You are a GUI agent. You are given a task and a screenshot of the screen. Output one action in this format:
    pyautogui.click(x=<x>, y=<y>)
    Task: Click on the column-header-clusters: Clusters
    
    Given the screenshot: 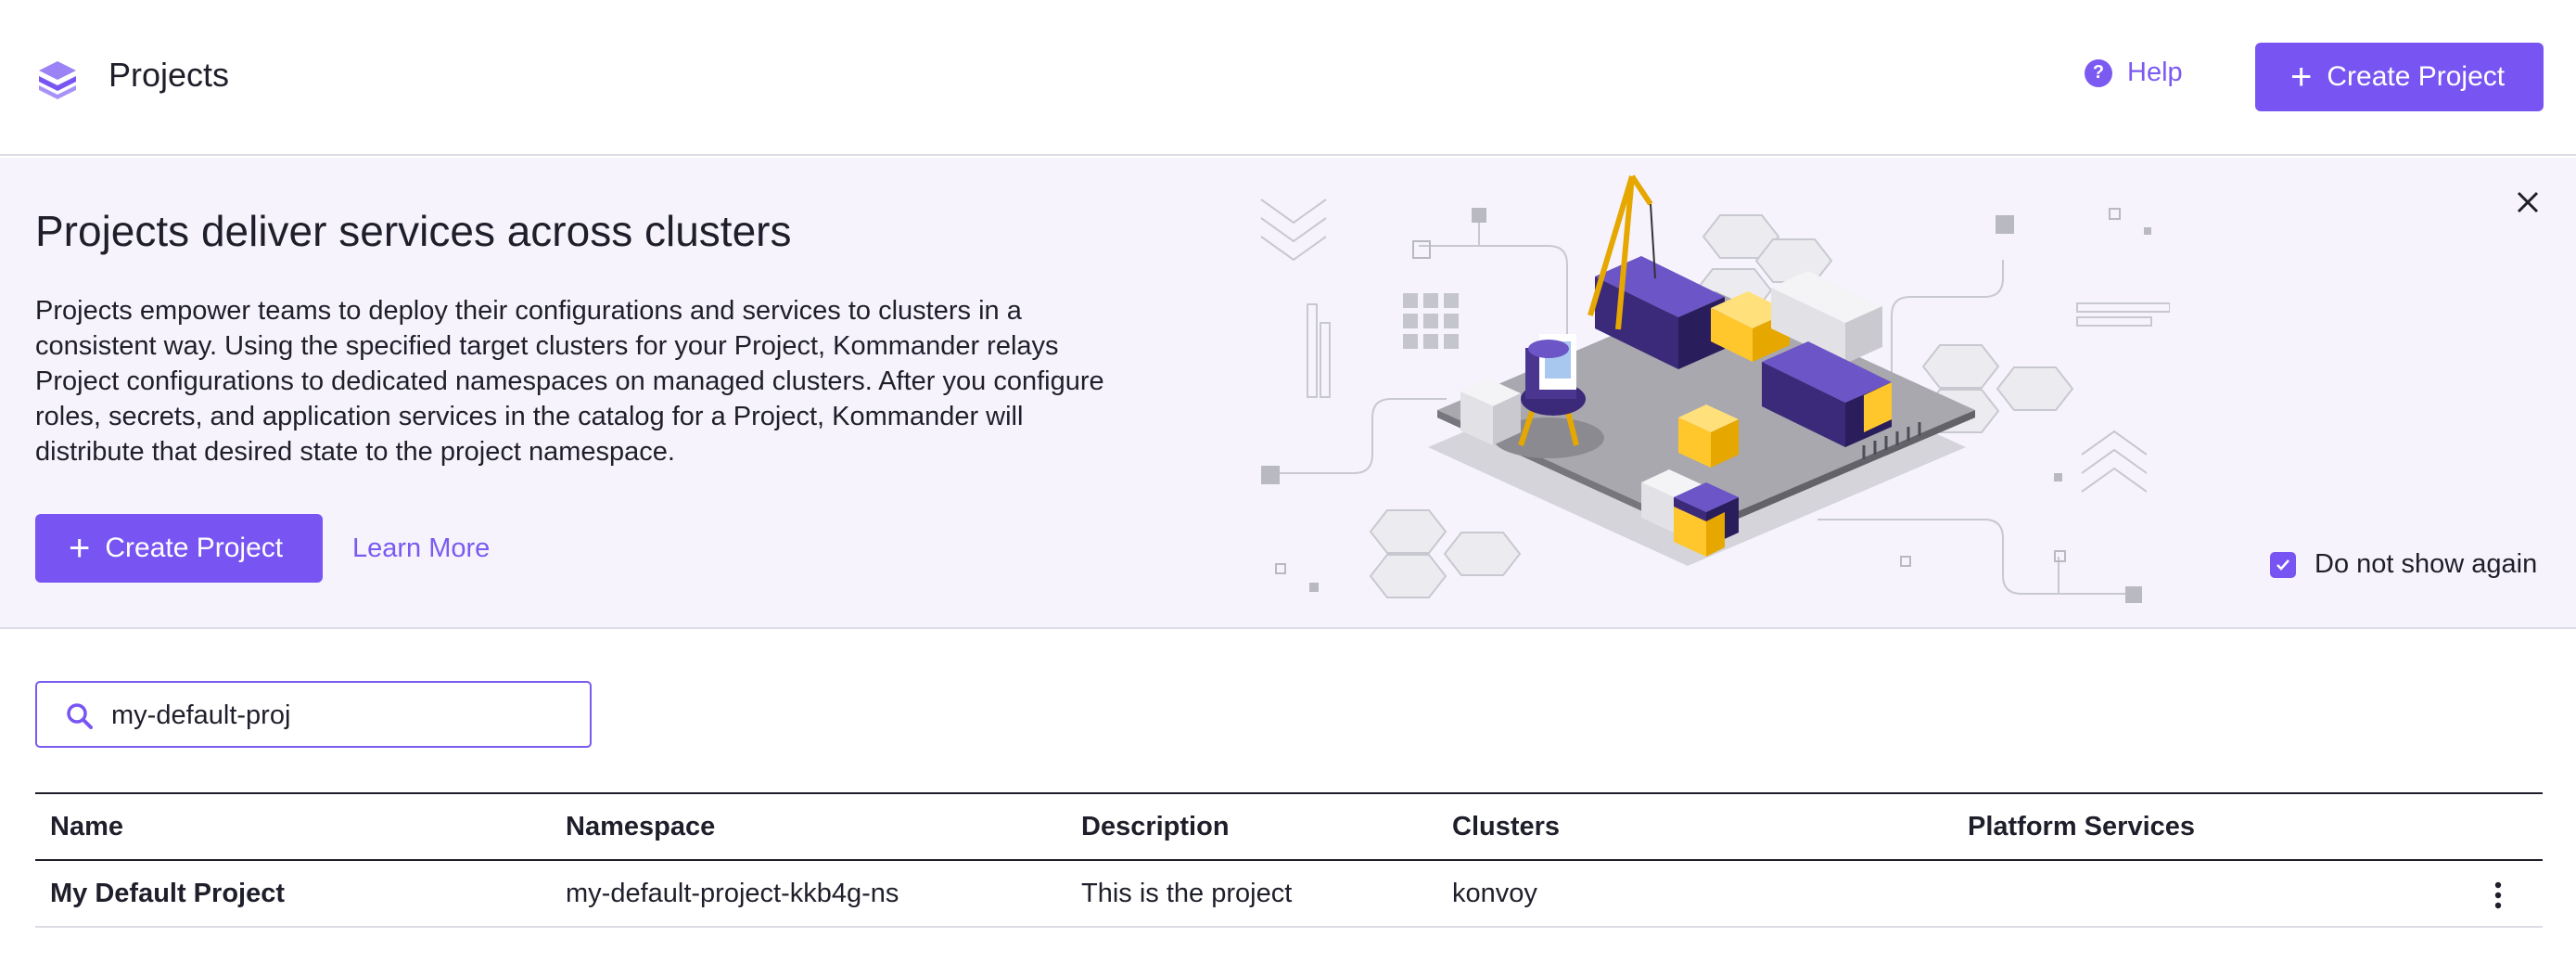 What is the action you would take?
    pyautogui.click(x=1506, y=826)
    